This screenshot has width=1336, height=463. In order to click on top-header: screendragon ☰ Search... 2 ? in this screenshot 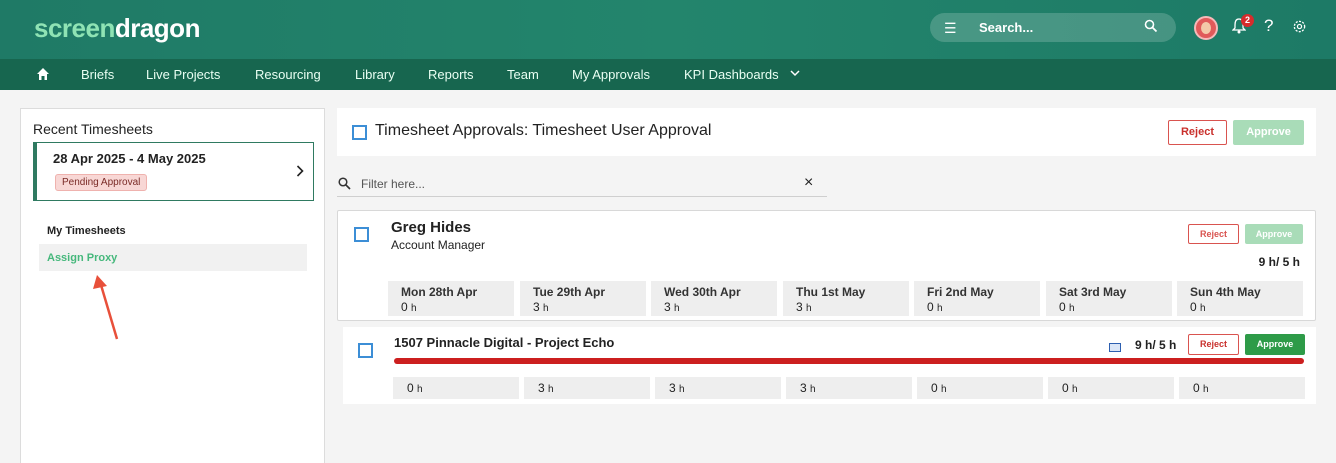, I will do `click(668, 29)`.